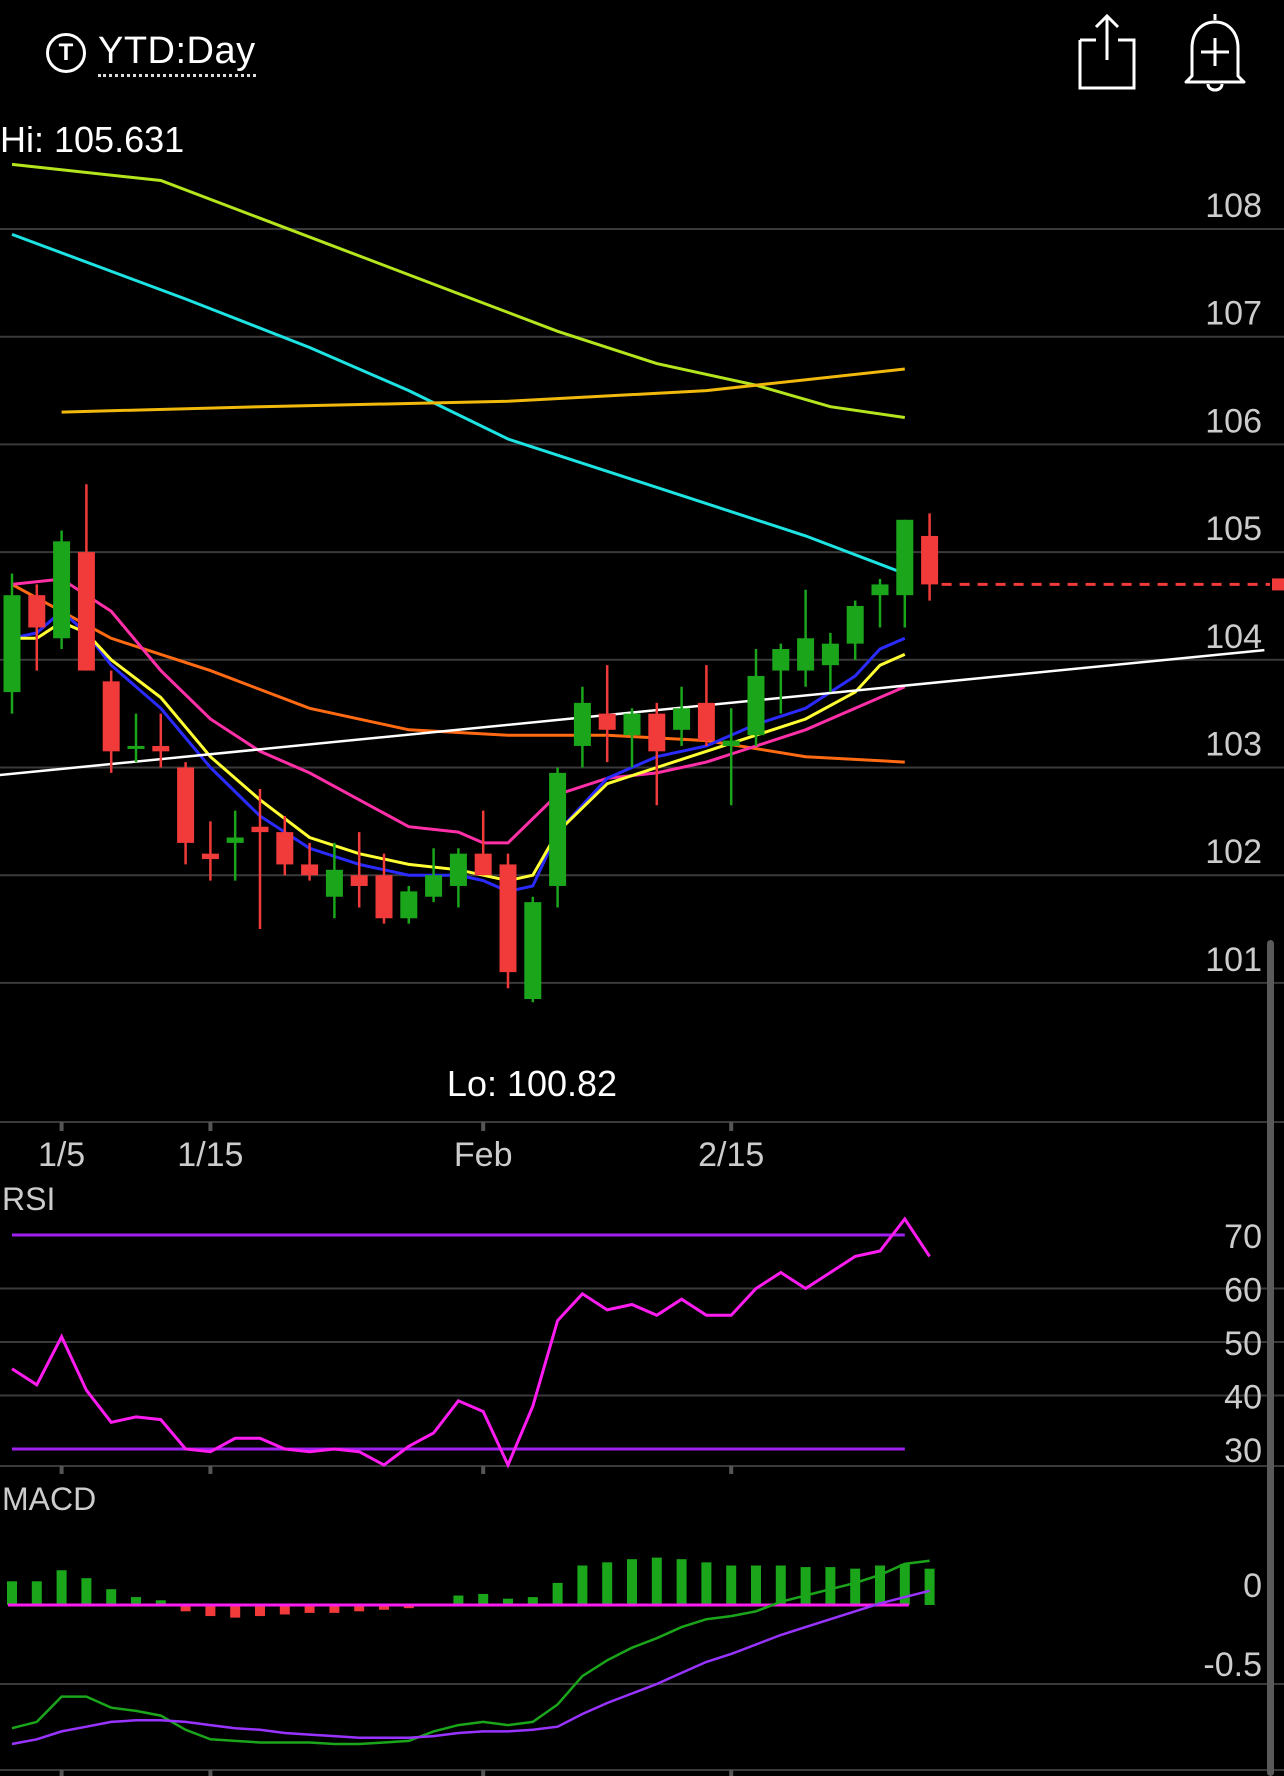 The height and width of the screenshot is (1776, 1284). What do you see at coordinates (1243, 1291) in the screenshot?
I see `rsi-axis-label: 60` at bounding box center [1243, 1291].